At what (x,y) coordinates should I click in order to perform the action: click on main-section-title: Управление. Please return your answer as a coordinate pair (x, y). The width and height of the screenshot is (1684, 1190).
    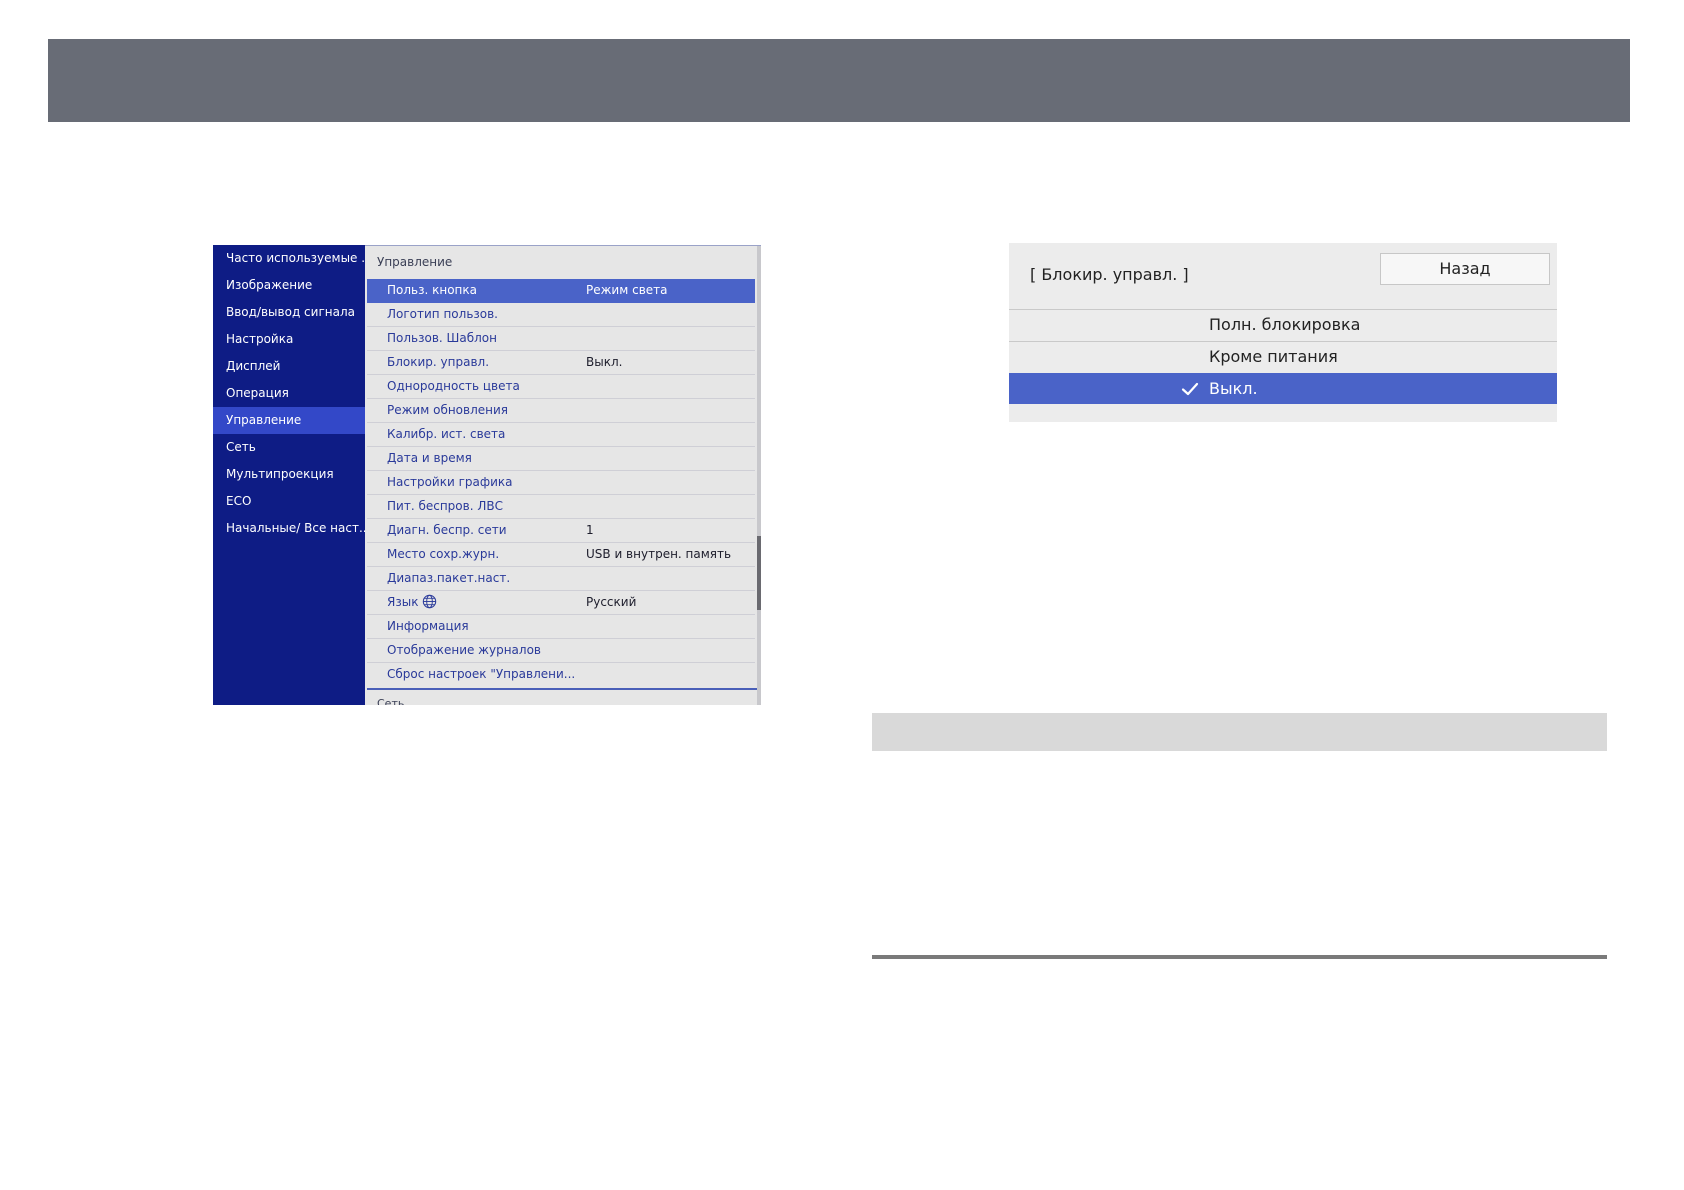
    Looking at the image, I should click on (415, 262).